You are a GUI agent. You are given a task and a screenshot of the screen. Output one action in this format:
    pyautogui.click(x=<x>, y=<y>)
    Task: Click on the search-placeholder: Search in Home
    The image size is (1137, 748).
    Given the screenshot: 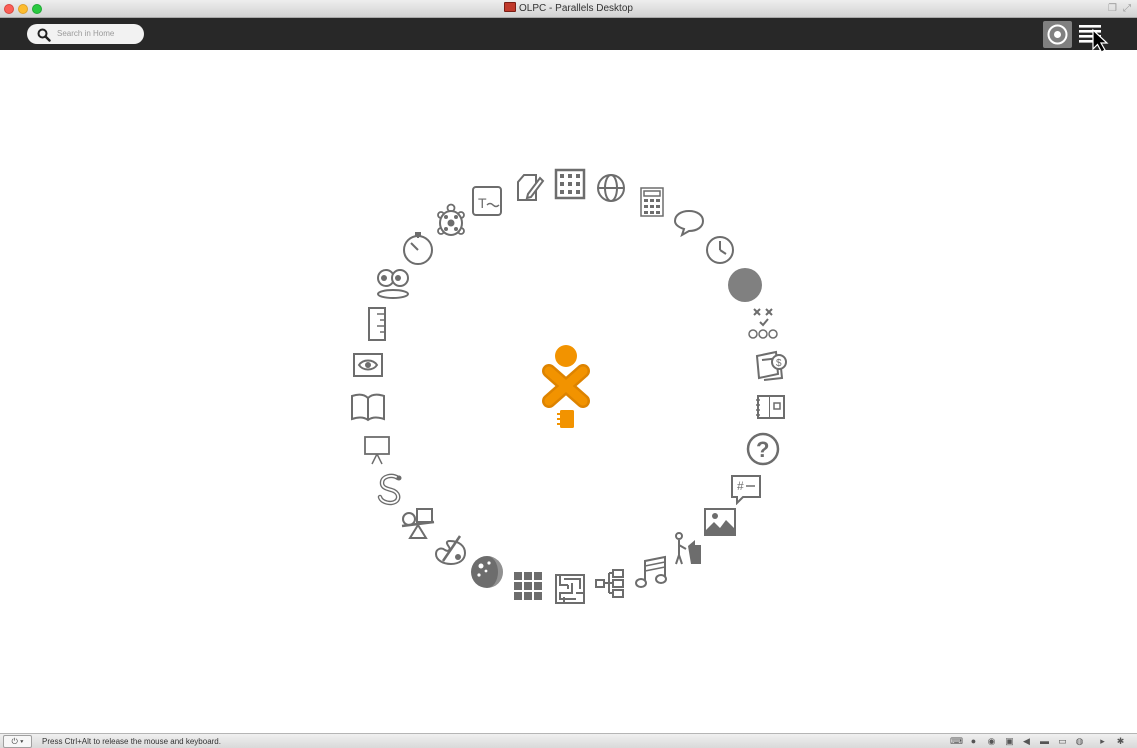 What is the action you would take?
    pyautogui.click(x=86, y=33)
    